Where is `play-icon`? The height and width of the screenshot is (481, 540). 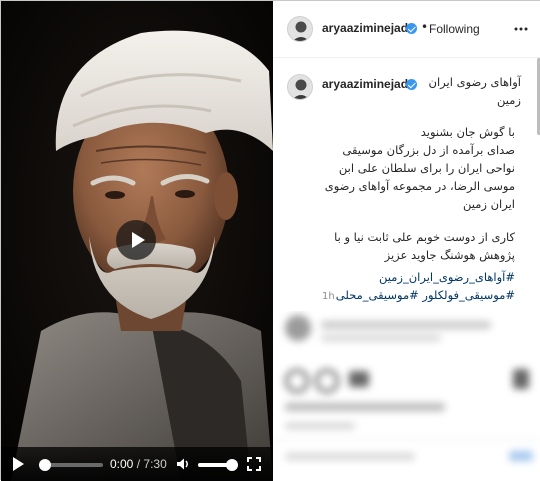 play-icon is located at coordinates (138, 240).